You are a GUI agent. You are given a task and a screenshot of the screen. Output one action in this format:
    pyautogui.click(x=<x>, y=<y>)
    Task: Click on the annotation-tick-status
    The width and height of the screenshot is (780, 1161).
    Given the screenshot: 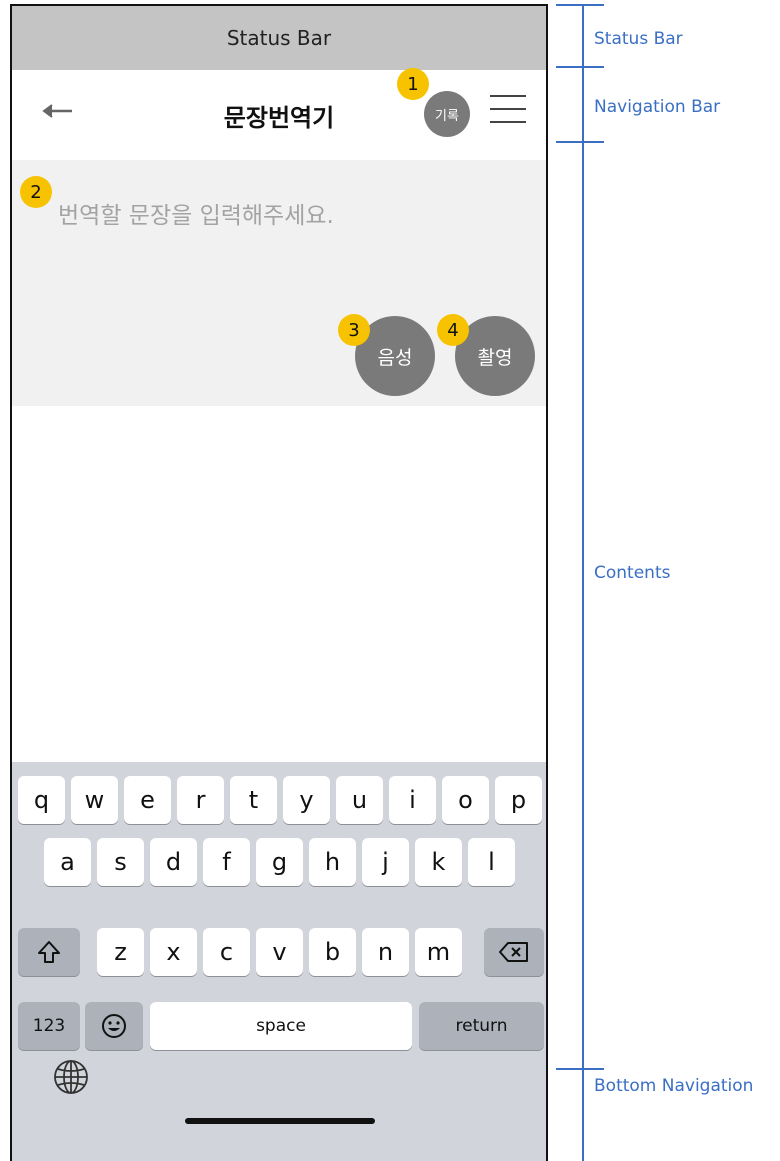 What is the action you would take?
    pyautogui.click(x=580, y=67)
    